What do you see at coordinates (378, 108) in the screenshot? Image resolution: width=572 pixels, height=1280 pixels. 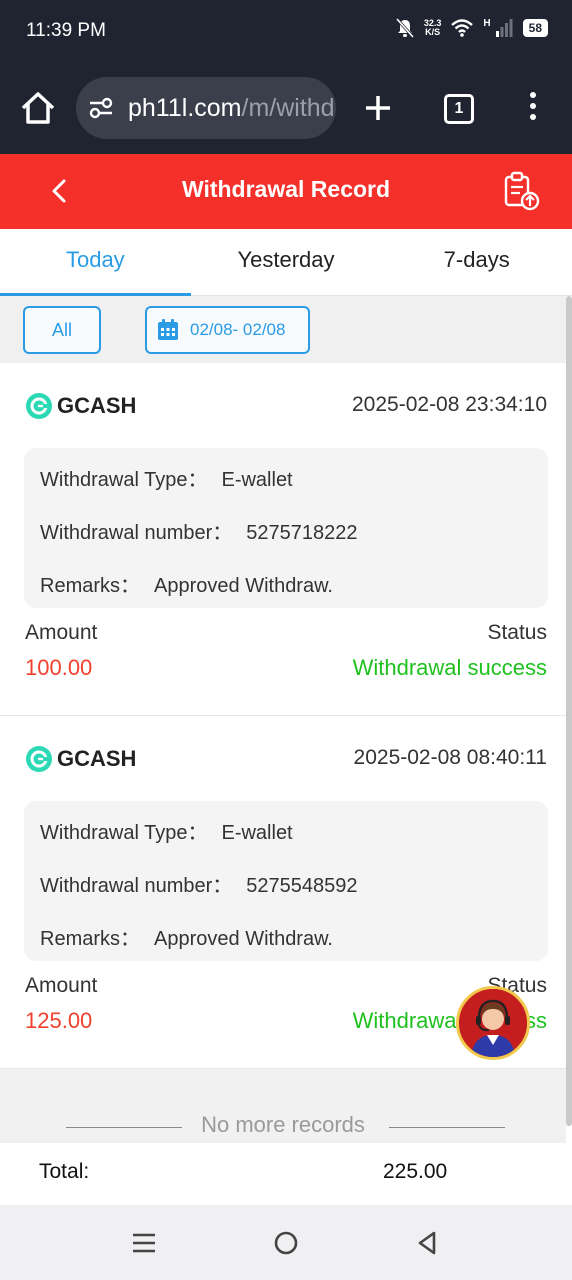 I see `plus-icon` at bounding box center [378, 108].